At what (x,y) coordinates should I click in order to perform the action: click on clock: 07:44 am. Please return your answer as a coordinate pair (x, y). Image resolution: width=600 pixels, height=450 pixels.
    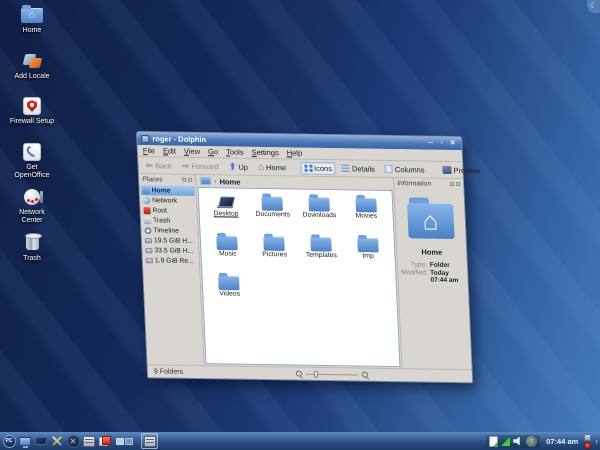
    Looking at the image, I should click on (562, 441).